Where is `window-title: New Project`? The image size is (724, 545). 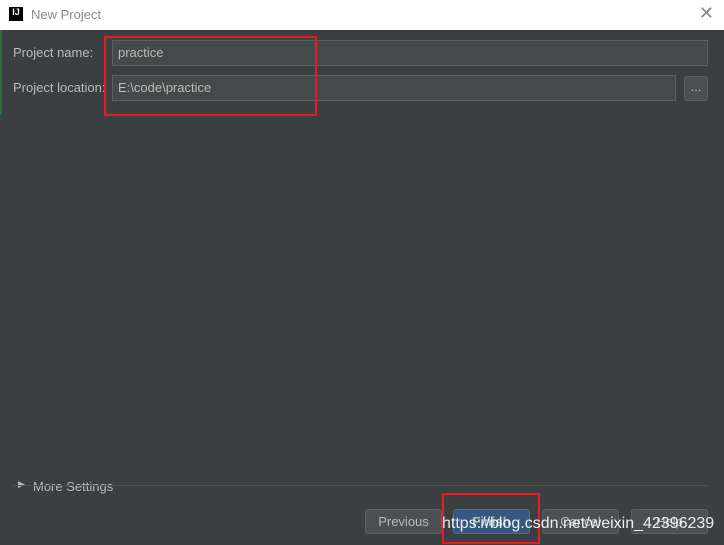 window-title: New Project is located at coordinates (66, 14).